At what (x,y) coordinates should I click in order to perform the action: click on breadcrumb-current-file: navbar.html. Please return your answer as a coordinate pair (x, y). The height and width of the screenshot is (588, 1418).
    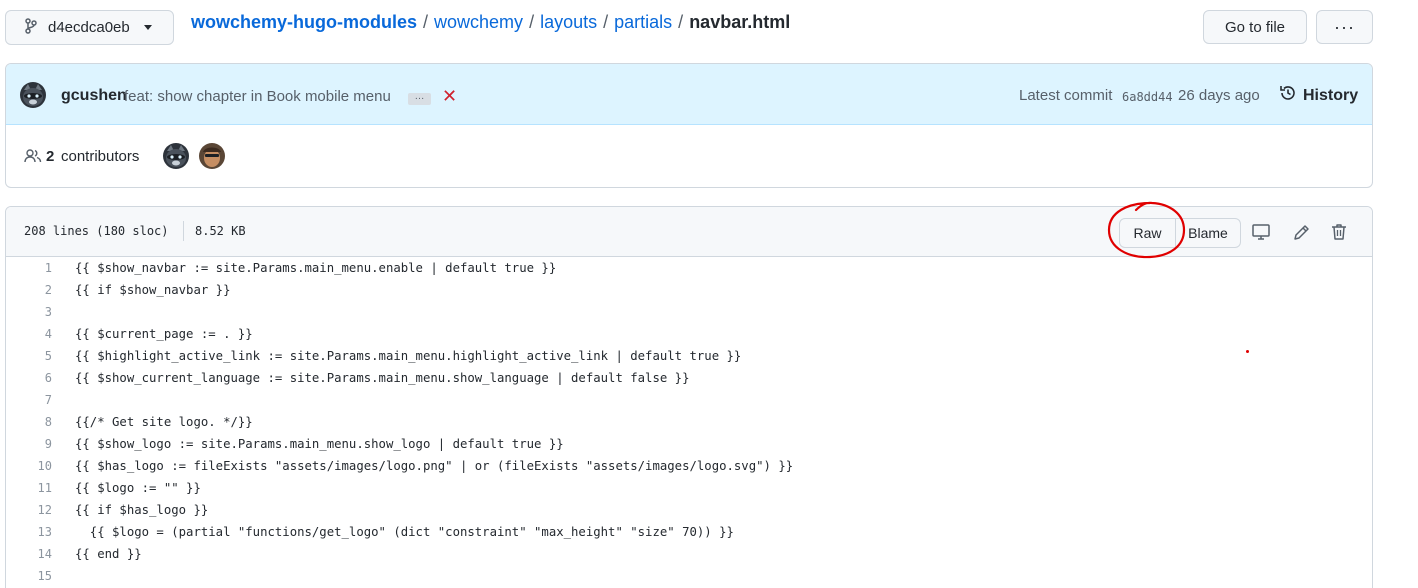
    Looking at the image, I should click on (740, 22).